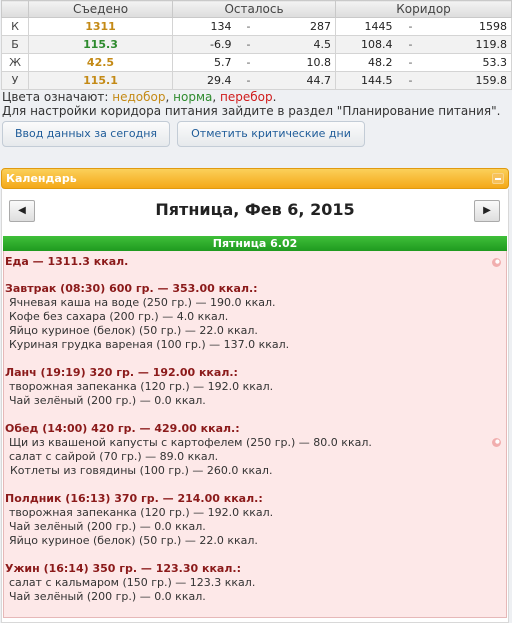  Describe the element at coordinates (15, 9) in the screenshot. I see `col-header-empty` at that location.